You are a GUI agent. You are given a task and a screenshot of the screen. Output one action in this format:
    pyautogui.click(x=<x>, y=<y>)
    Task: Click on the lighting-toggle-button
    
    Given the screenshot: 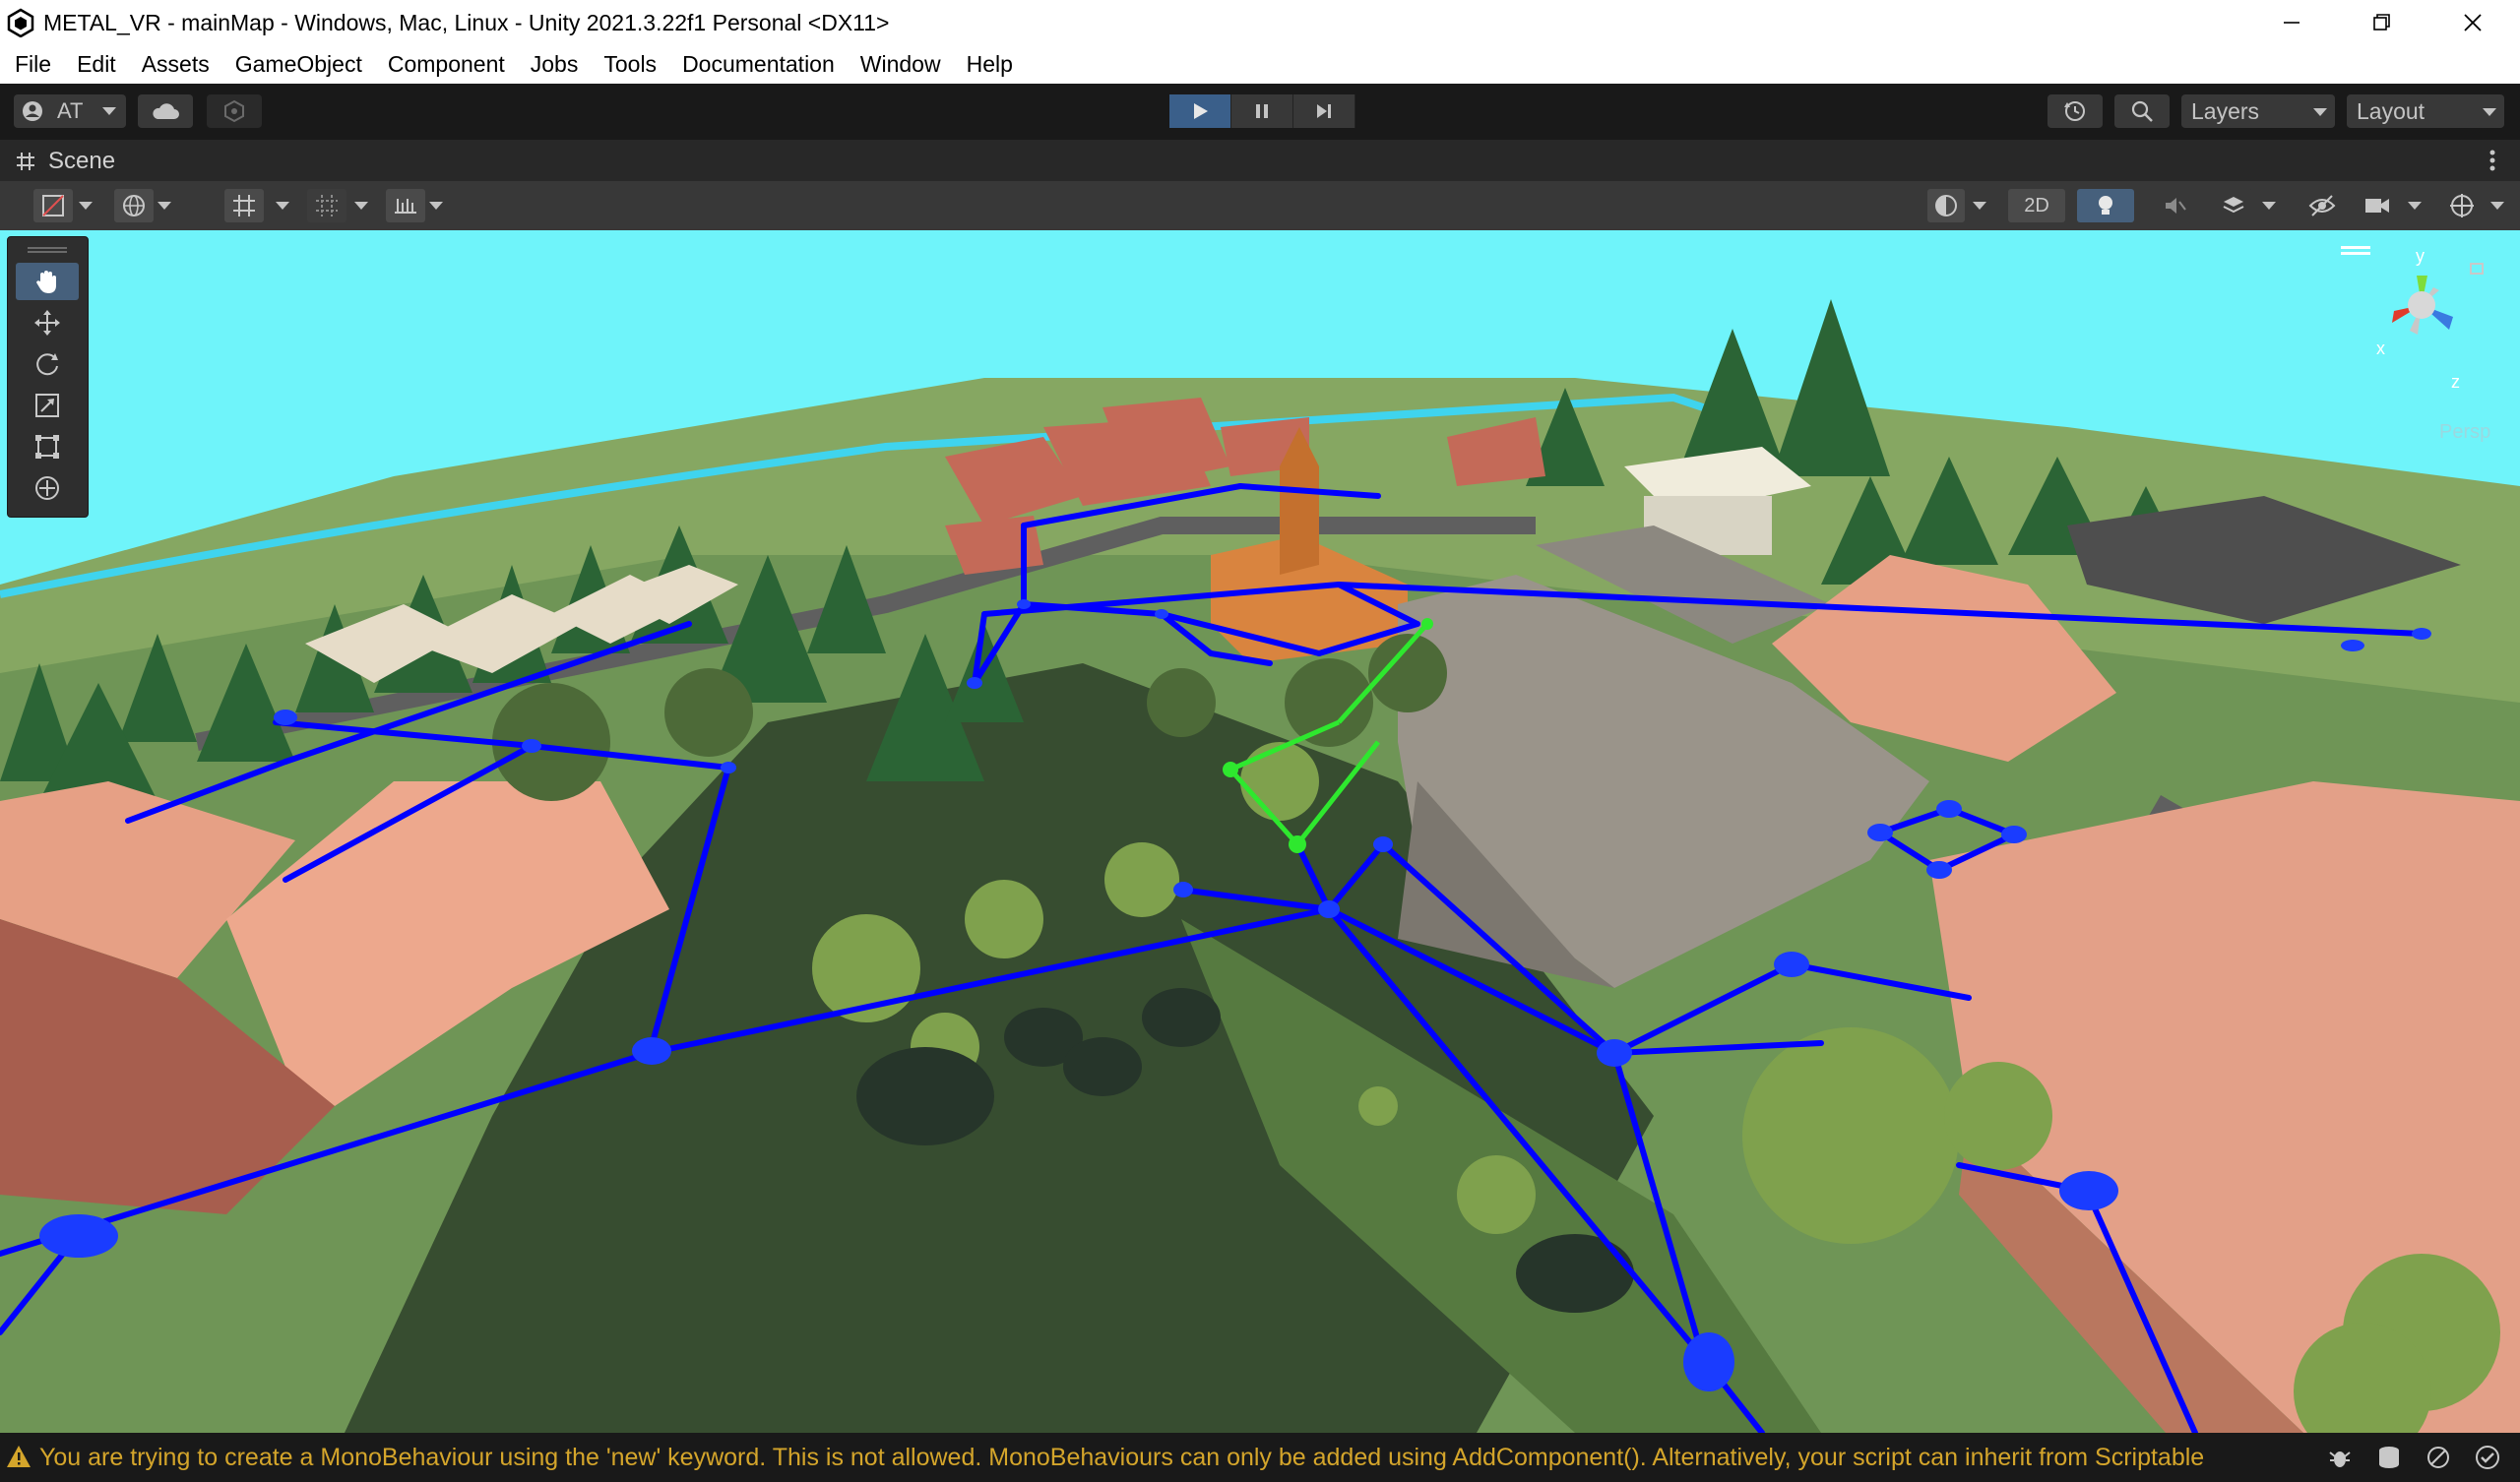 What is the action you would take?
    pyautogui.click(x=2105, y=205)
    